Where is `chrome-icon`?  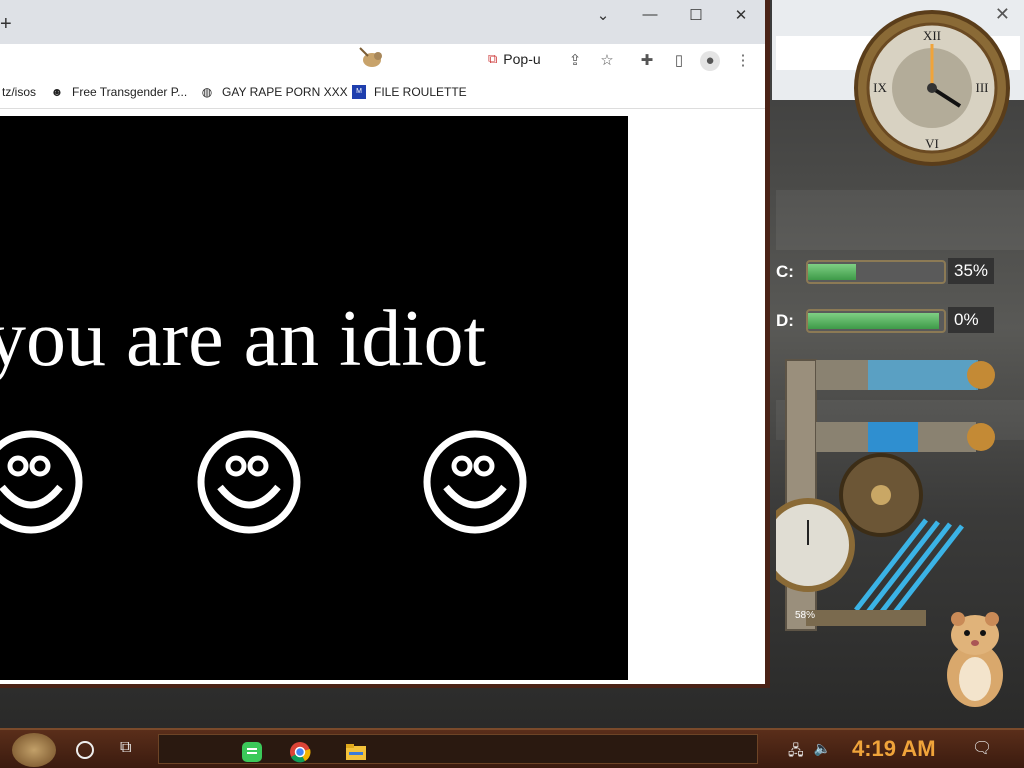
chrome-icon is located at coordinates (300, 752).